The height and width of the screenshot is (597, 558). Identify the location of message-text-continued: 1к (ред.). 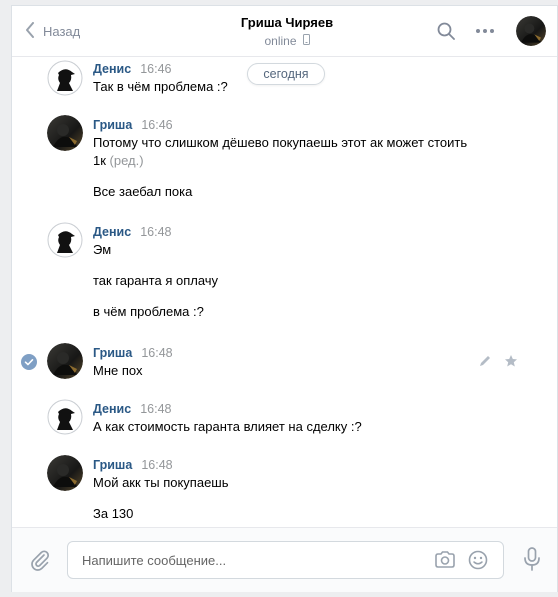
(293, 161).